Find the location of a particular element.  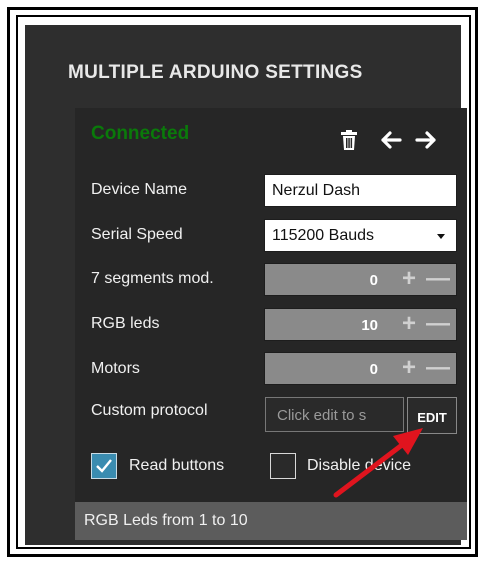

custom-protocol-input: Click edit to s is located at coordinates (334, 414).